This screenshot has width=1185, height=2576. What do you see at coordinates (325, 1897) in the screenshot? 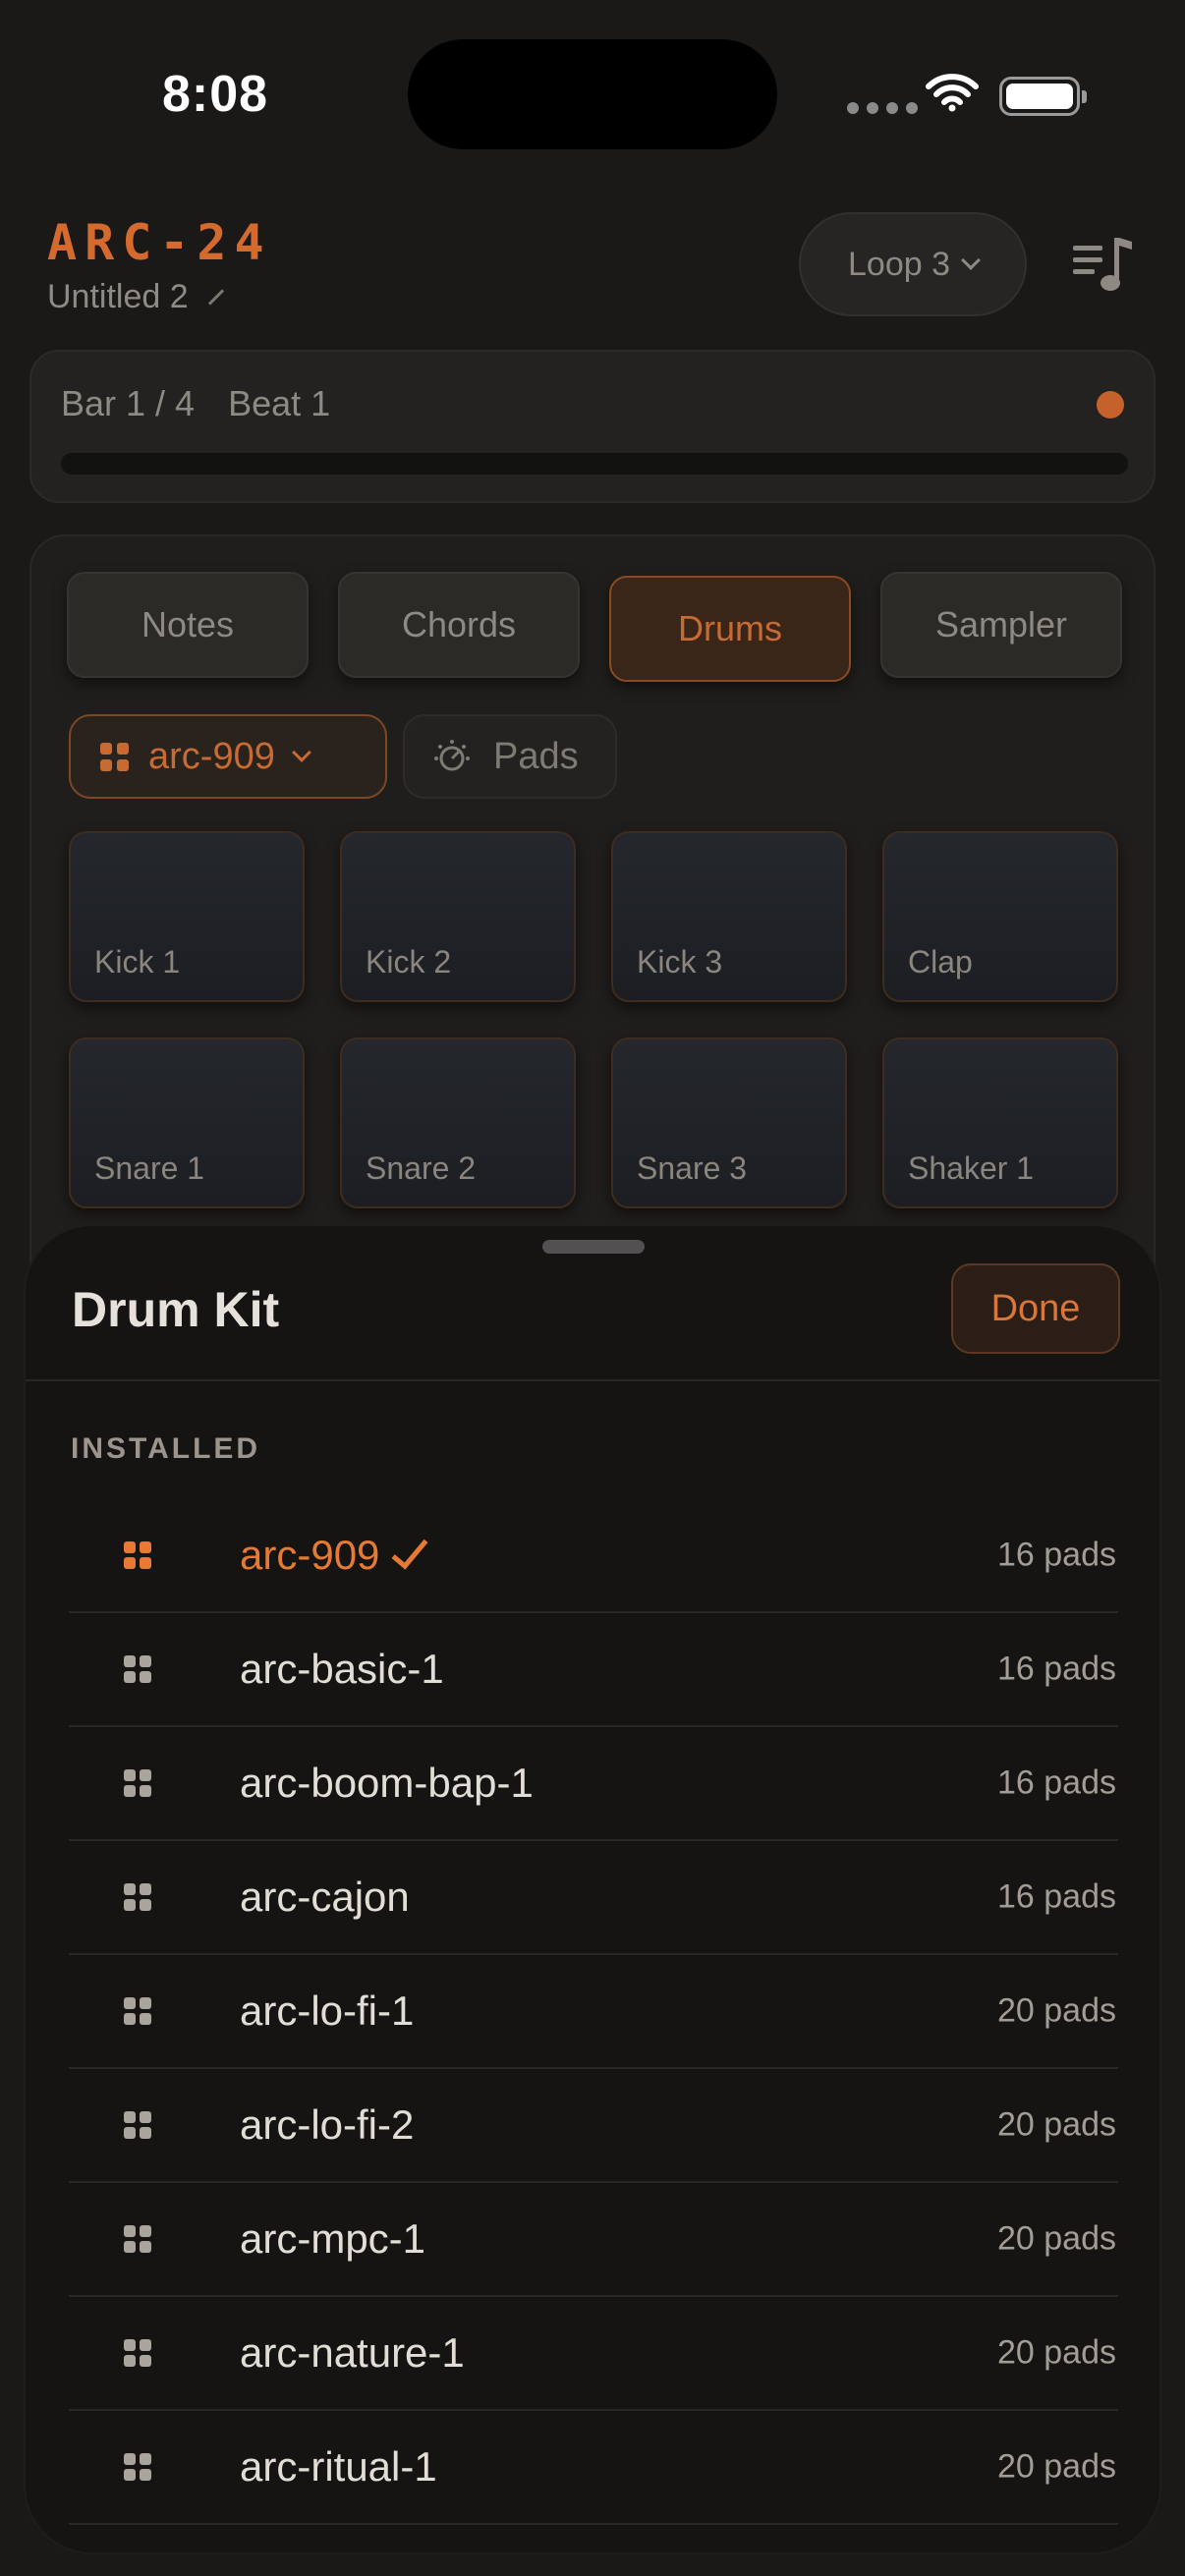
I see `kit-name: arc-cajon` at bounding box center [325, 1897].